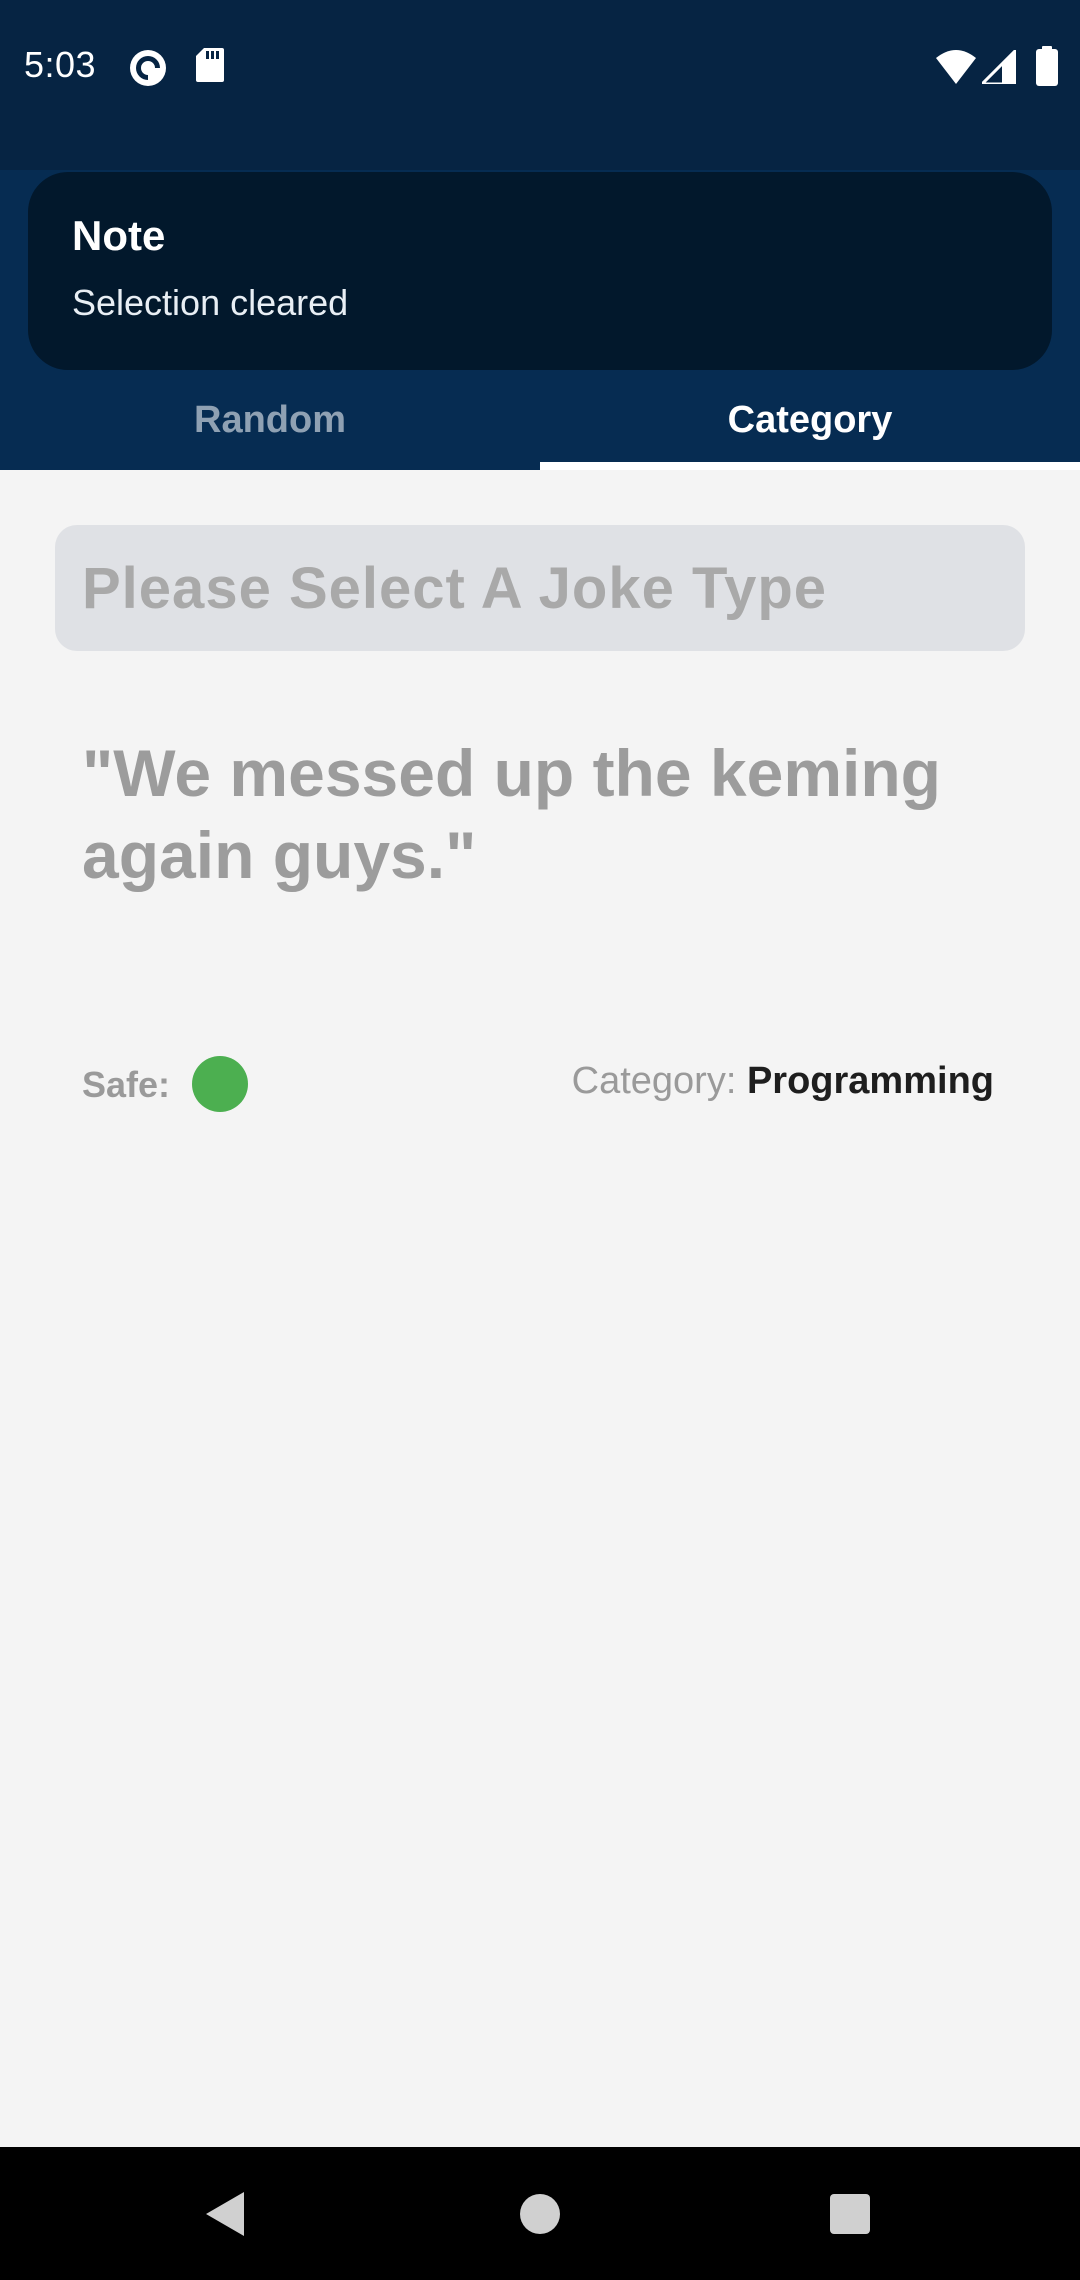  What do you see at coordinates (210, 302) in the screenshot?
I see `snackbar-message: Selection cleared` at bounding box center [210, 302].